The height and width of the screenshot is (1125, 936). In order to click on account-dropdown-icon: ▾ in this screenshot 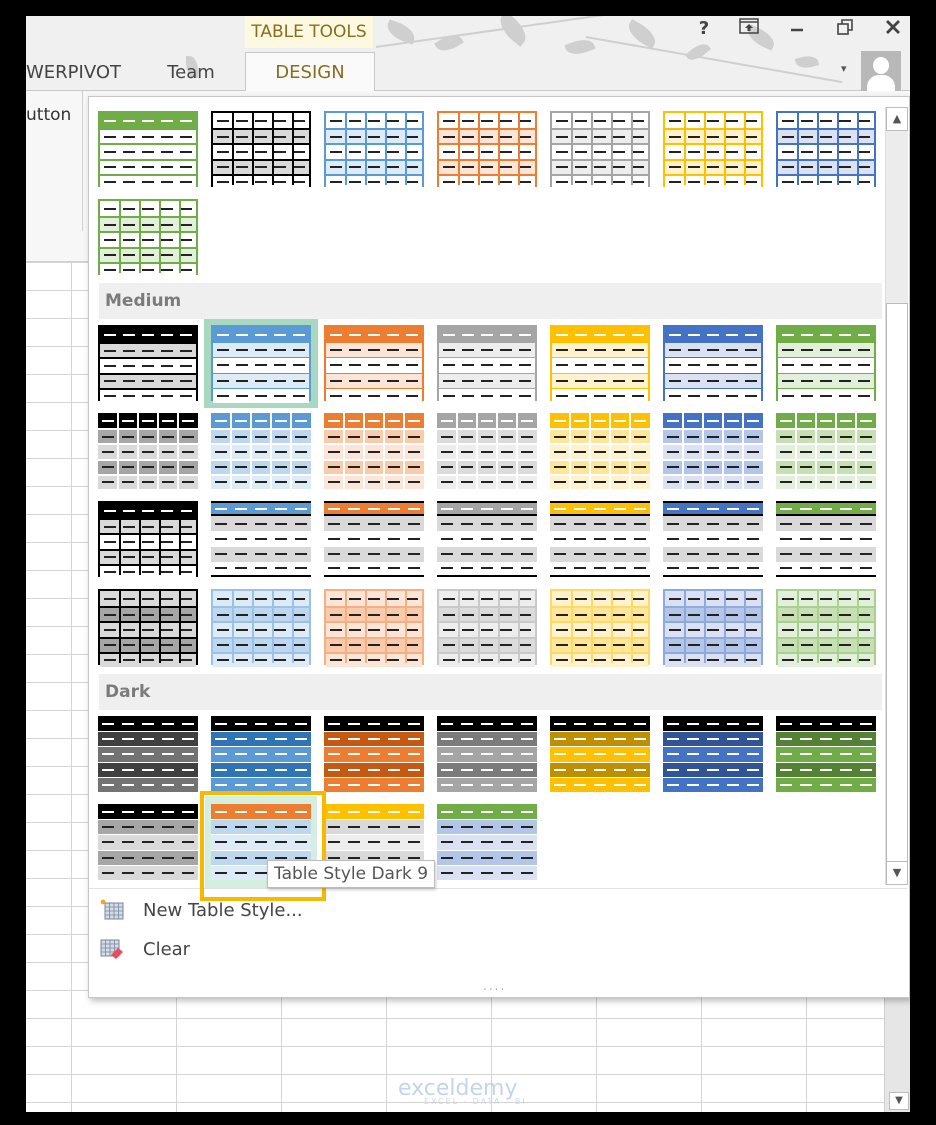, I will do `click(844, 68)`.